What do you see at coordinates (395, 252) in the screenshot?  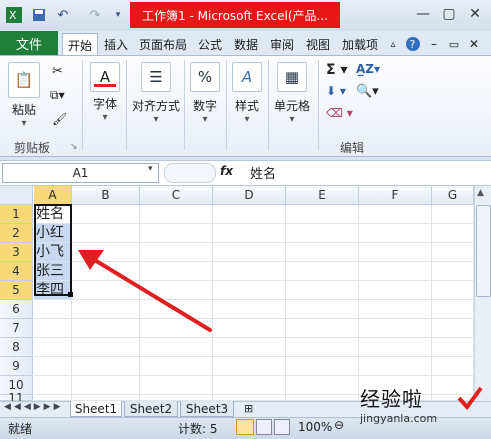 I see `cell-f3` at bounding box center [395, 252].